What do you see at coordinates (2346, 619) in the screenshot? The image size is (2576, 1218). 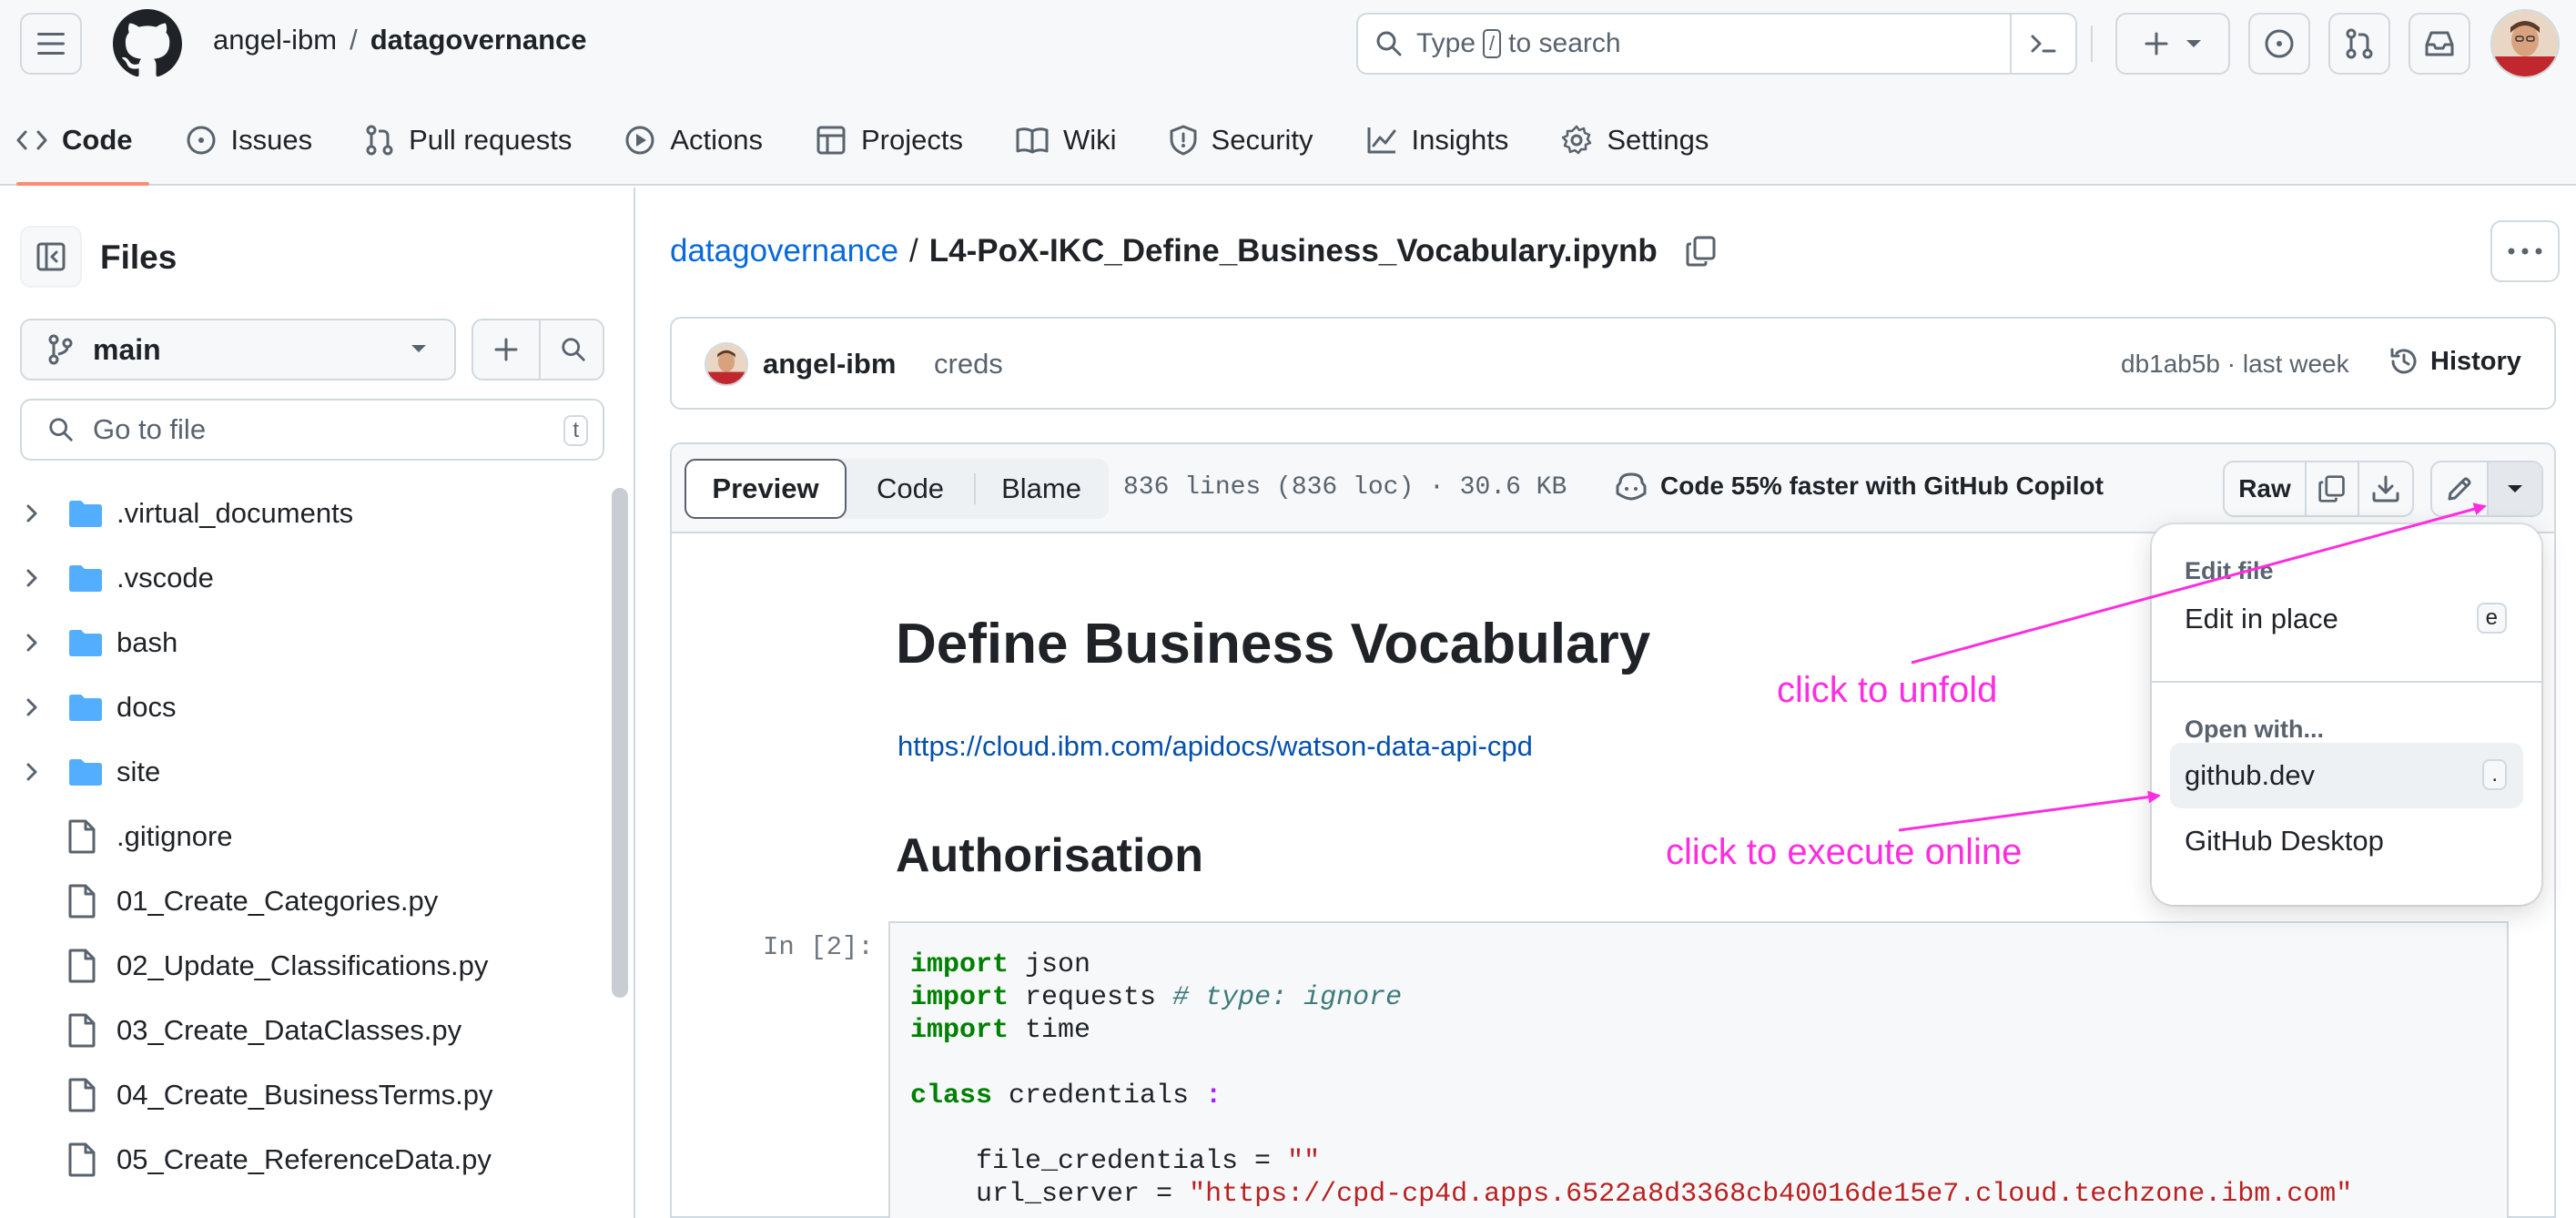 I see `edit-in-place-item: Edit in place e` at bounding box center [2346, 619].